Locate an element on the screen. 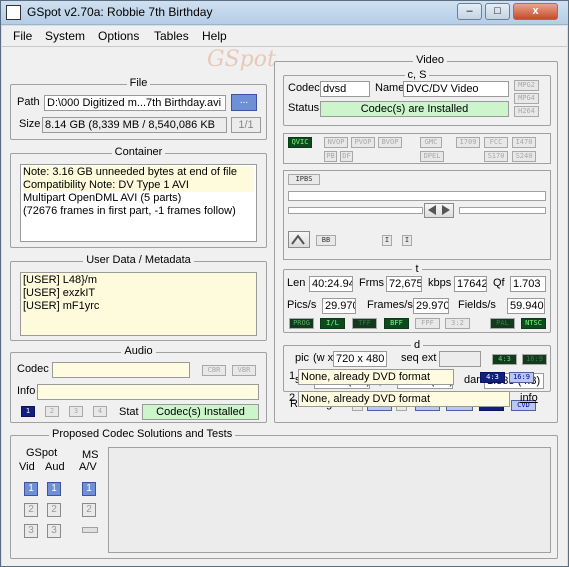 This screenshot has width=569, height=567. video-status-label: Status is located at coordinates (304, 108).